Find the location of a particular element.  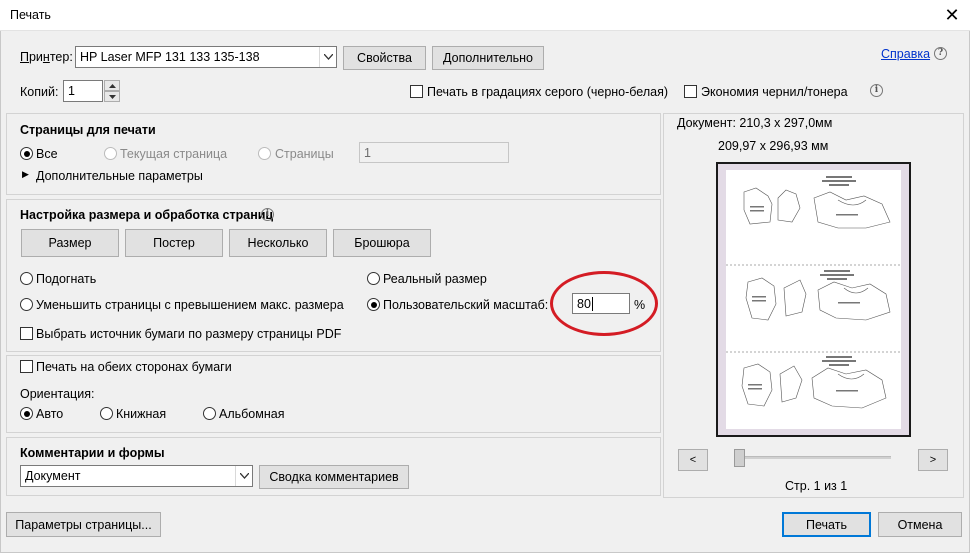

copies-stepper is located at coordinates (112, 91).